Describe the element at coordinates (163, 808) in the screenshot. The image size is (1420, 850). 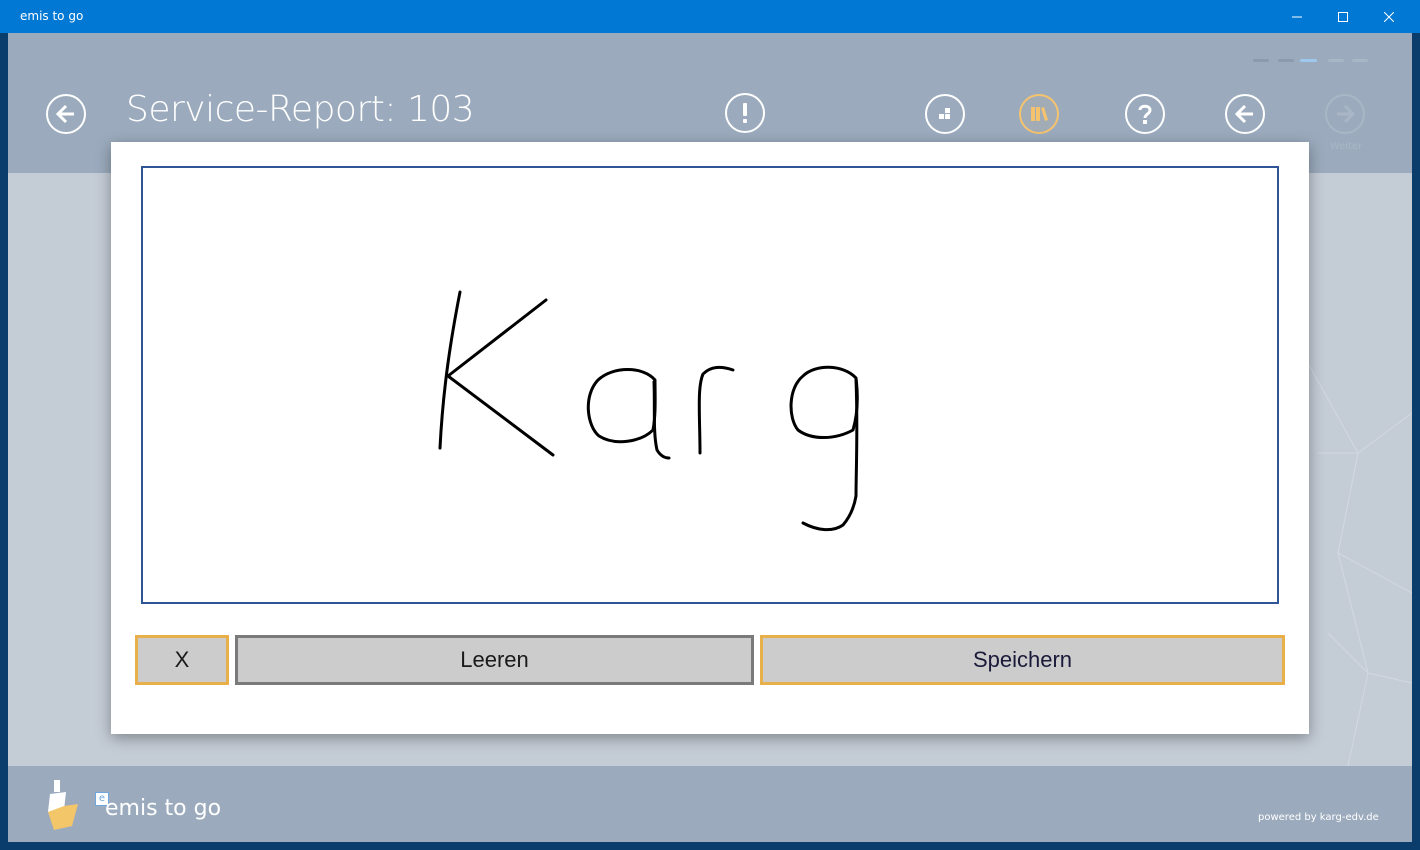
I see `app-logo-text: emis to go` at that location.